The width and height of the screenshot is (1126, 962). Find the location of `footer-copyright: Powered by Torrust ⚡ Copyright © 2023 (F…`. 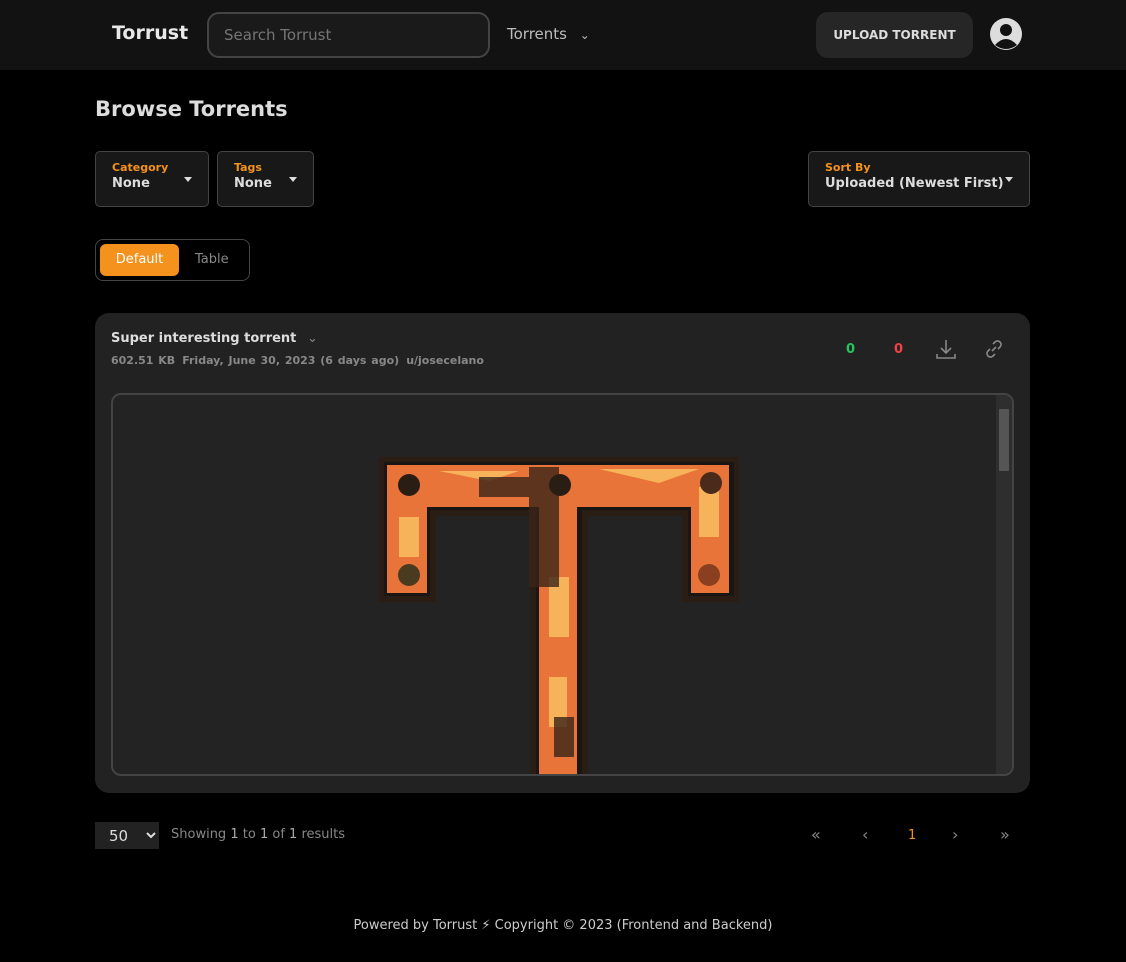

footer-copyright: Powered by Torrust ⚡ Copyright © 2023 (F… is located at coordinates (563, 925).